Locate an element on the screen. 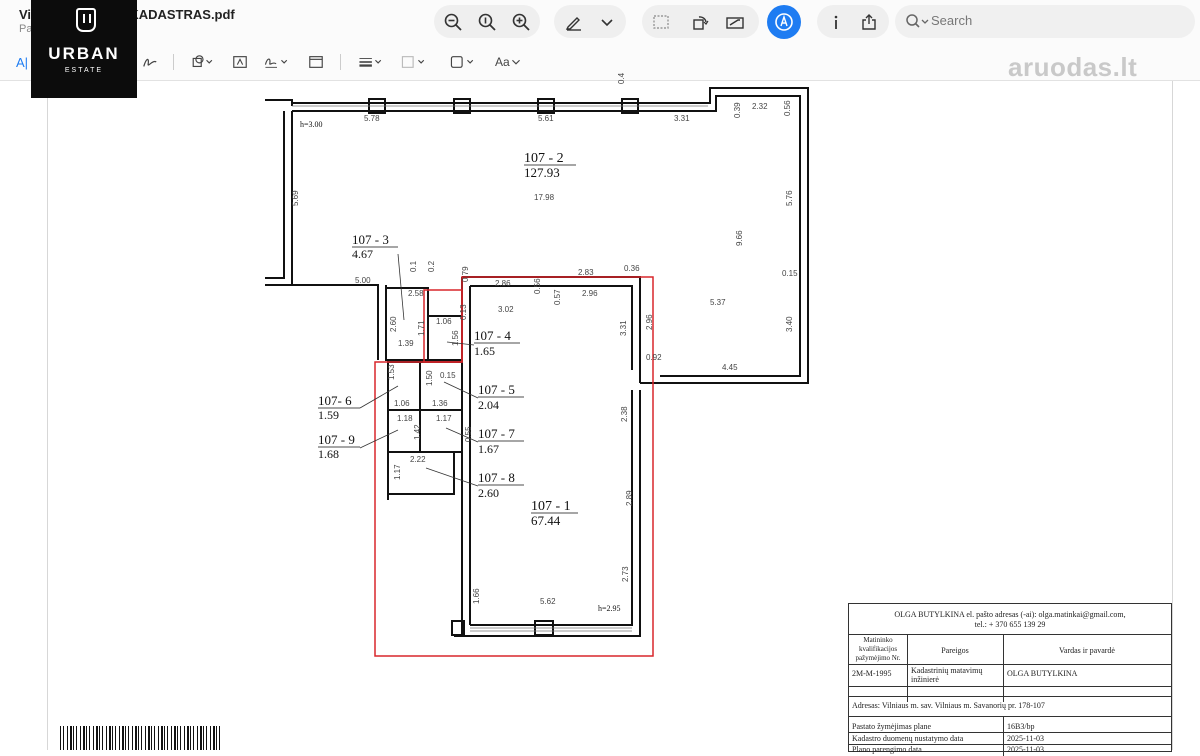  dimension: 17.98 is located at coordinates (544, 197).